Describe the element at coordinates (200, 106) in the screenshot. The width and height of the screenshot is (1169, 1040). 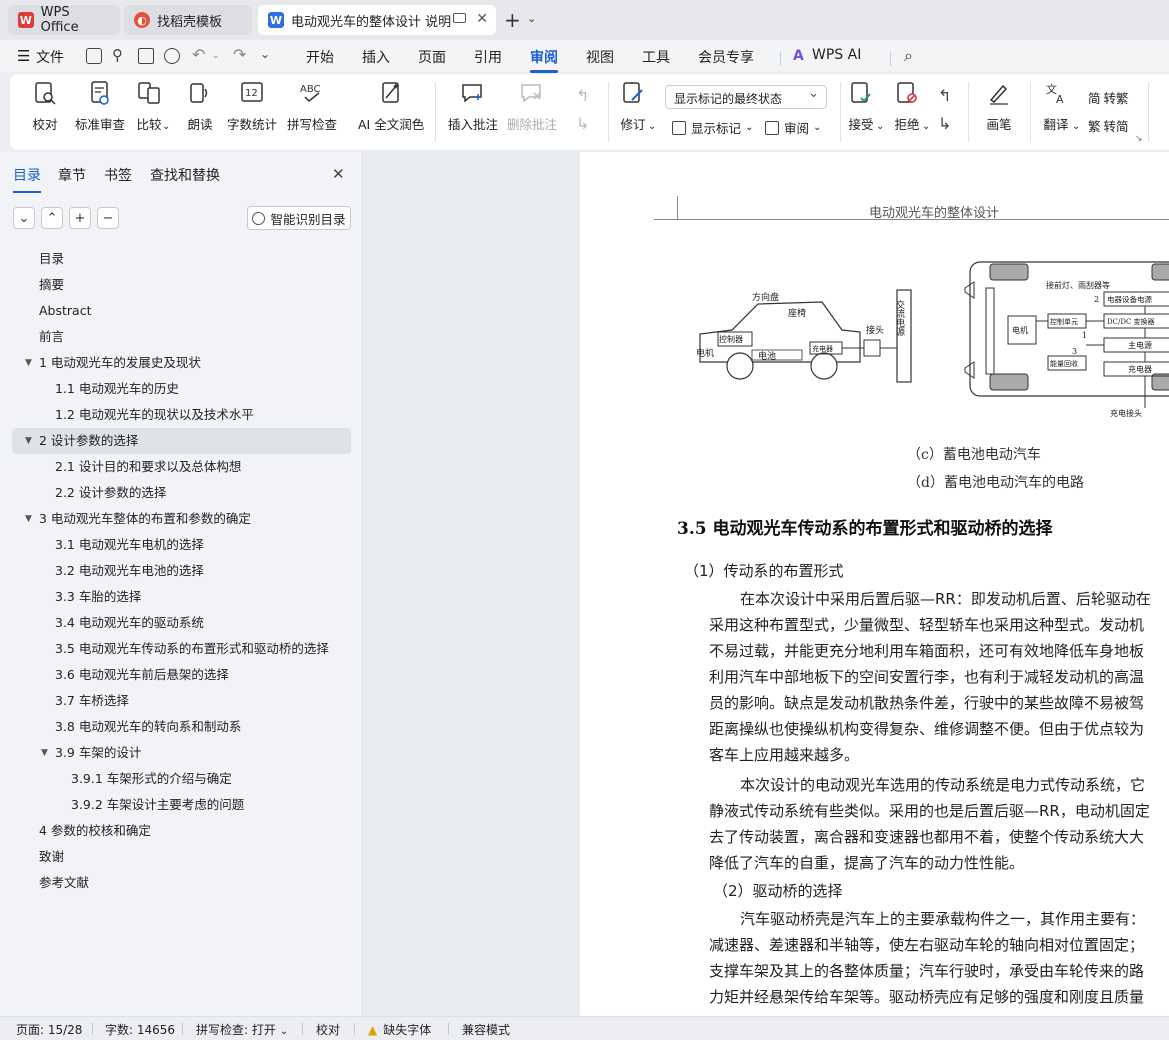
I see `read-aloud-button: 朗读` at that location.